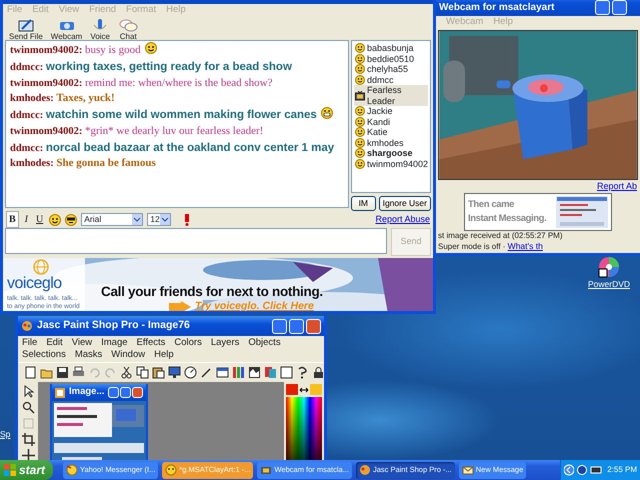 The height and width of the screenshot is (480, 640). What do you see at coordinates (34, 284) in the screenshot?
I see `brand-logo: voiceglo` at bounding box center [34, 284].